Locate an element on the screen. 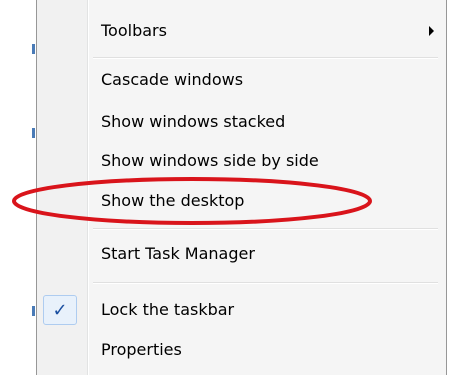 Image resolution: width=449 pixels, height=375 pixels. chevron-right-icon is located at coordinates (431, 31).